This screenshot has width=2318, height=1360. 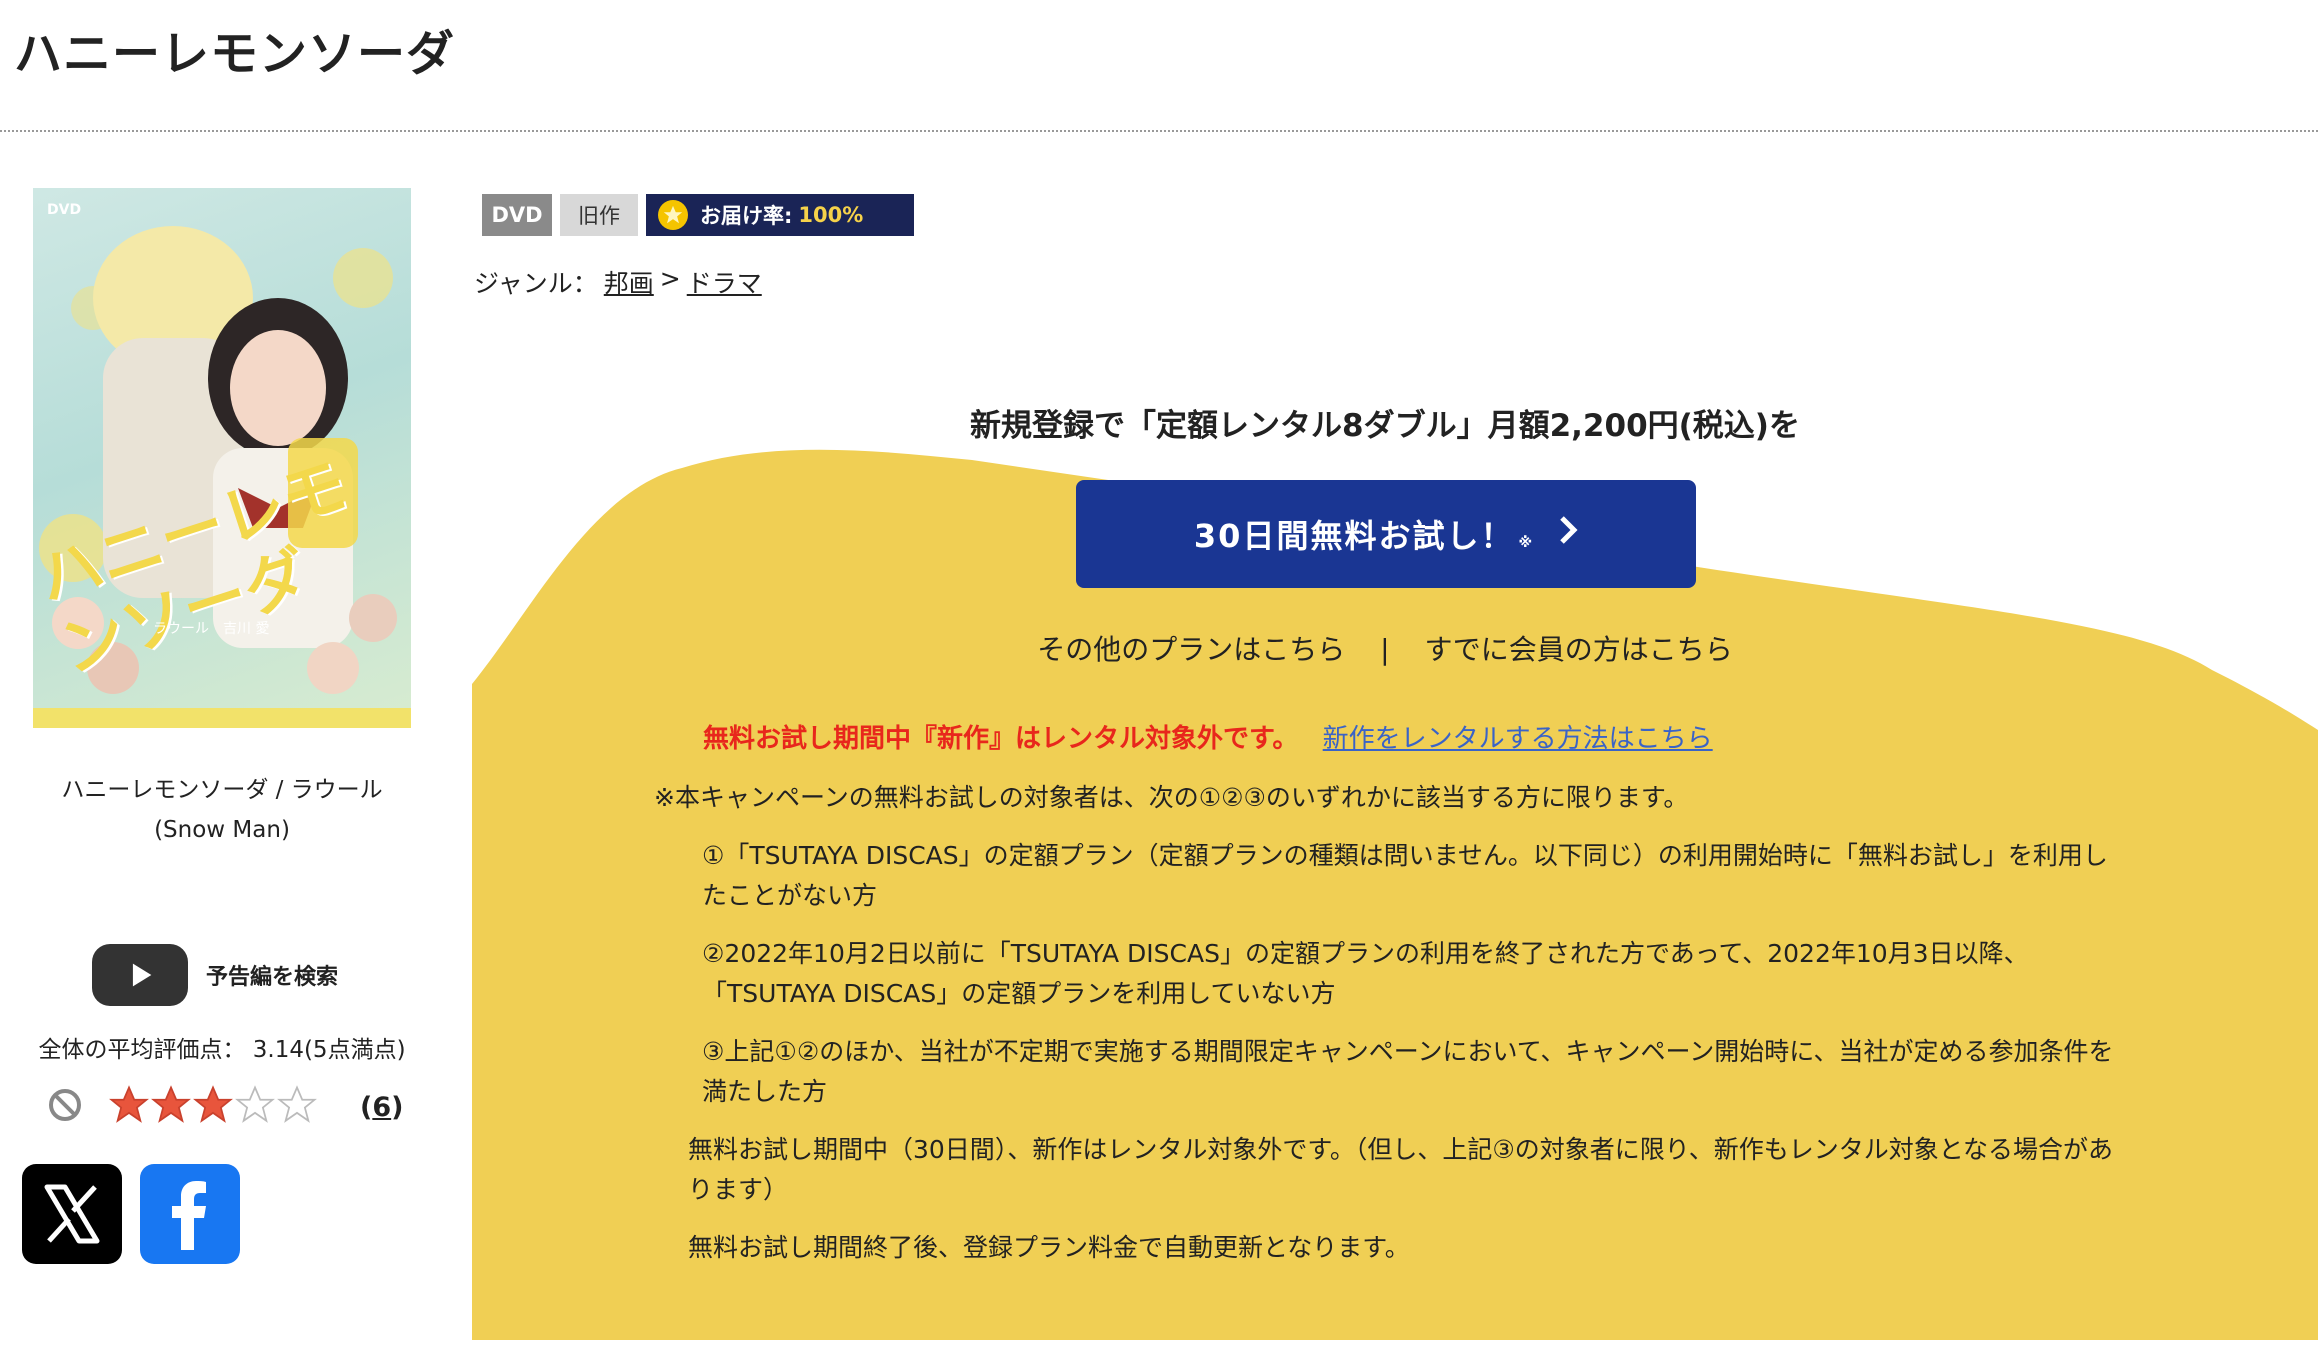 I want to click on trailer-search-label: 予告編を検索, so click(x=272, y=977).